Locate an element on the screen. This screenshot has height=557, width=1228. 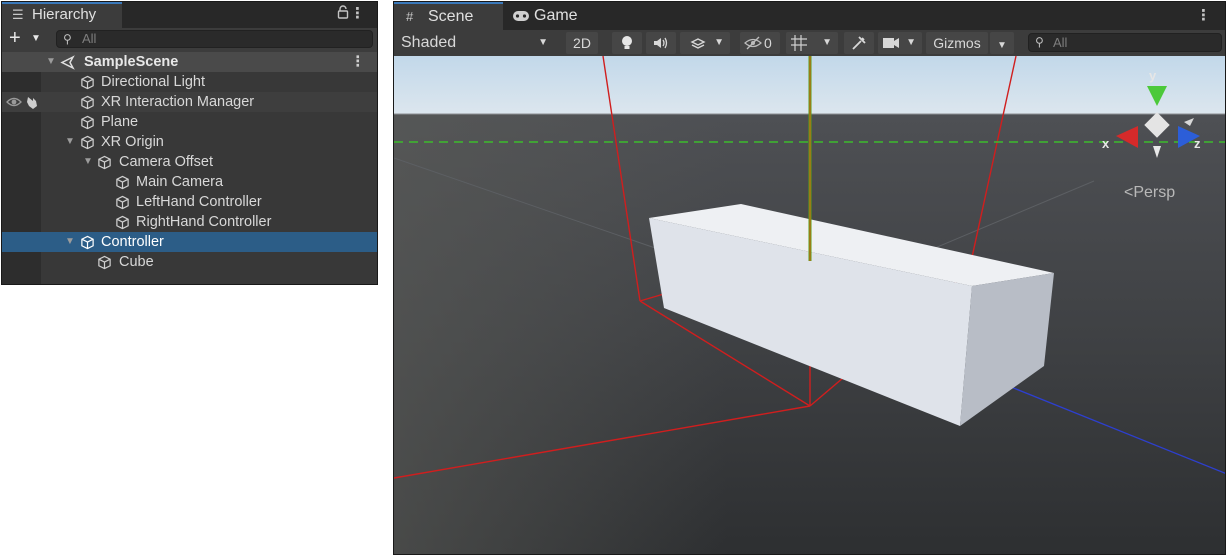
scene-toolbar: Shaded ▼ 2D ▼ 0 ▼ ▼ Gizmos ▼ ⚲ All is located at coordinates (809, 43).